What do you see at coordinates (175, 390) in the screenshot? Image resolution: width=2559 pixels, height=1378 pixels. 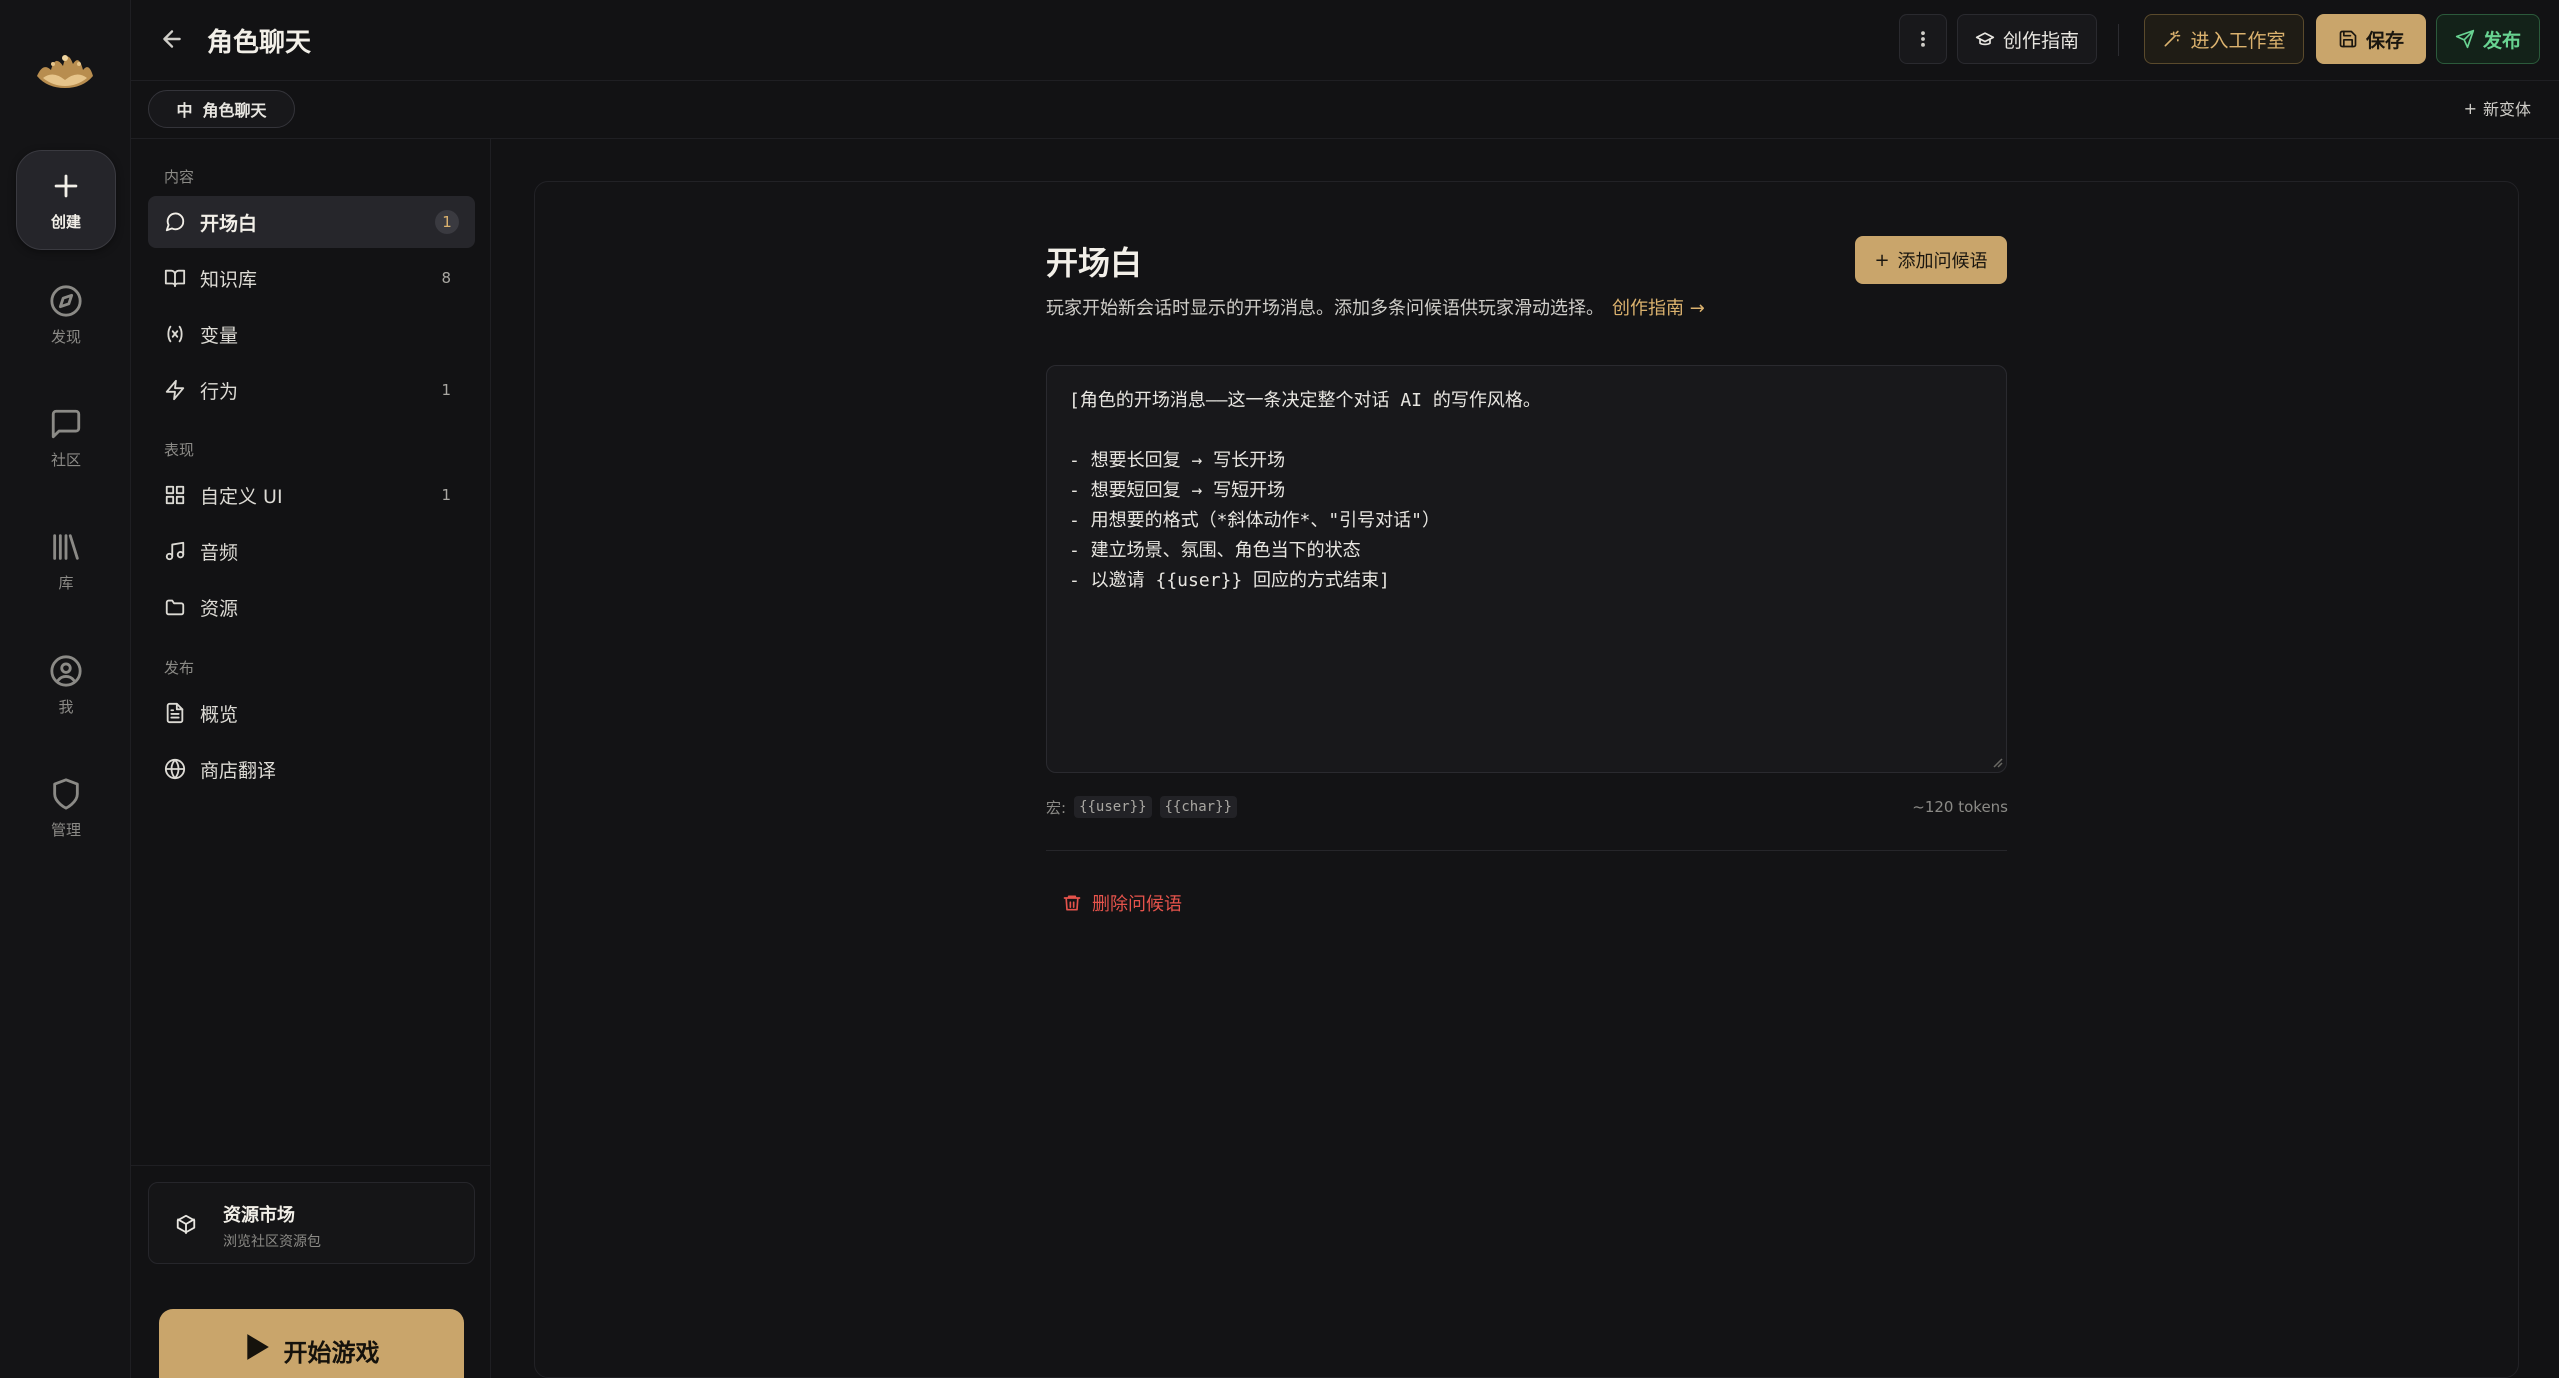 I see `lightning-icon` at bounding box center [175, 390].